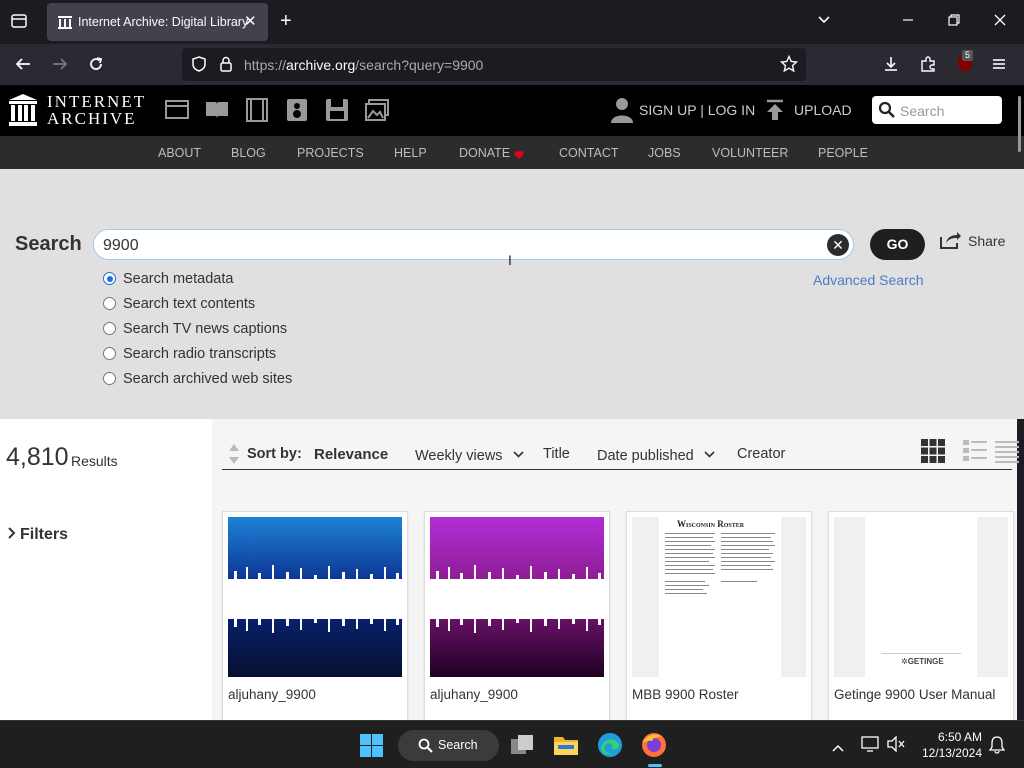  Describe the element at coordinates (868, 280) in the screenshot. I see `advanced-search-link: Advanced Search` at that location.